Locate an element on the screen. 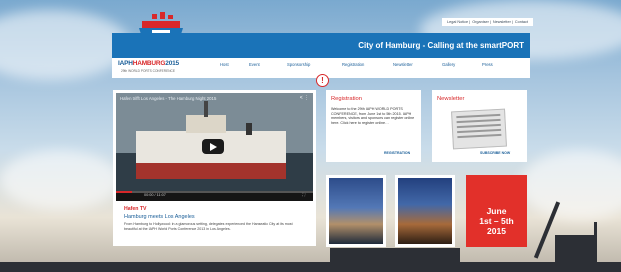 This screenshot has height=272, width=621. logo-title: IAPHHAMBURG2015 is located at coordinates (148, 63).